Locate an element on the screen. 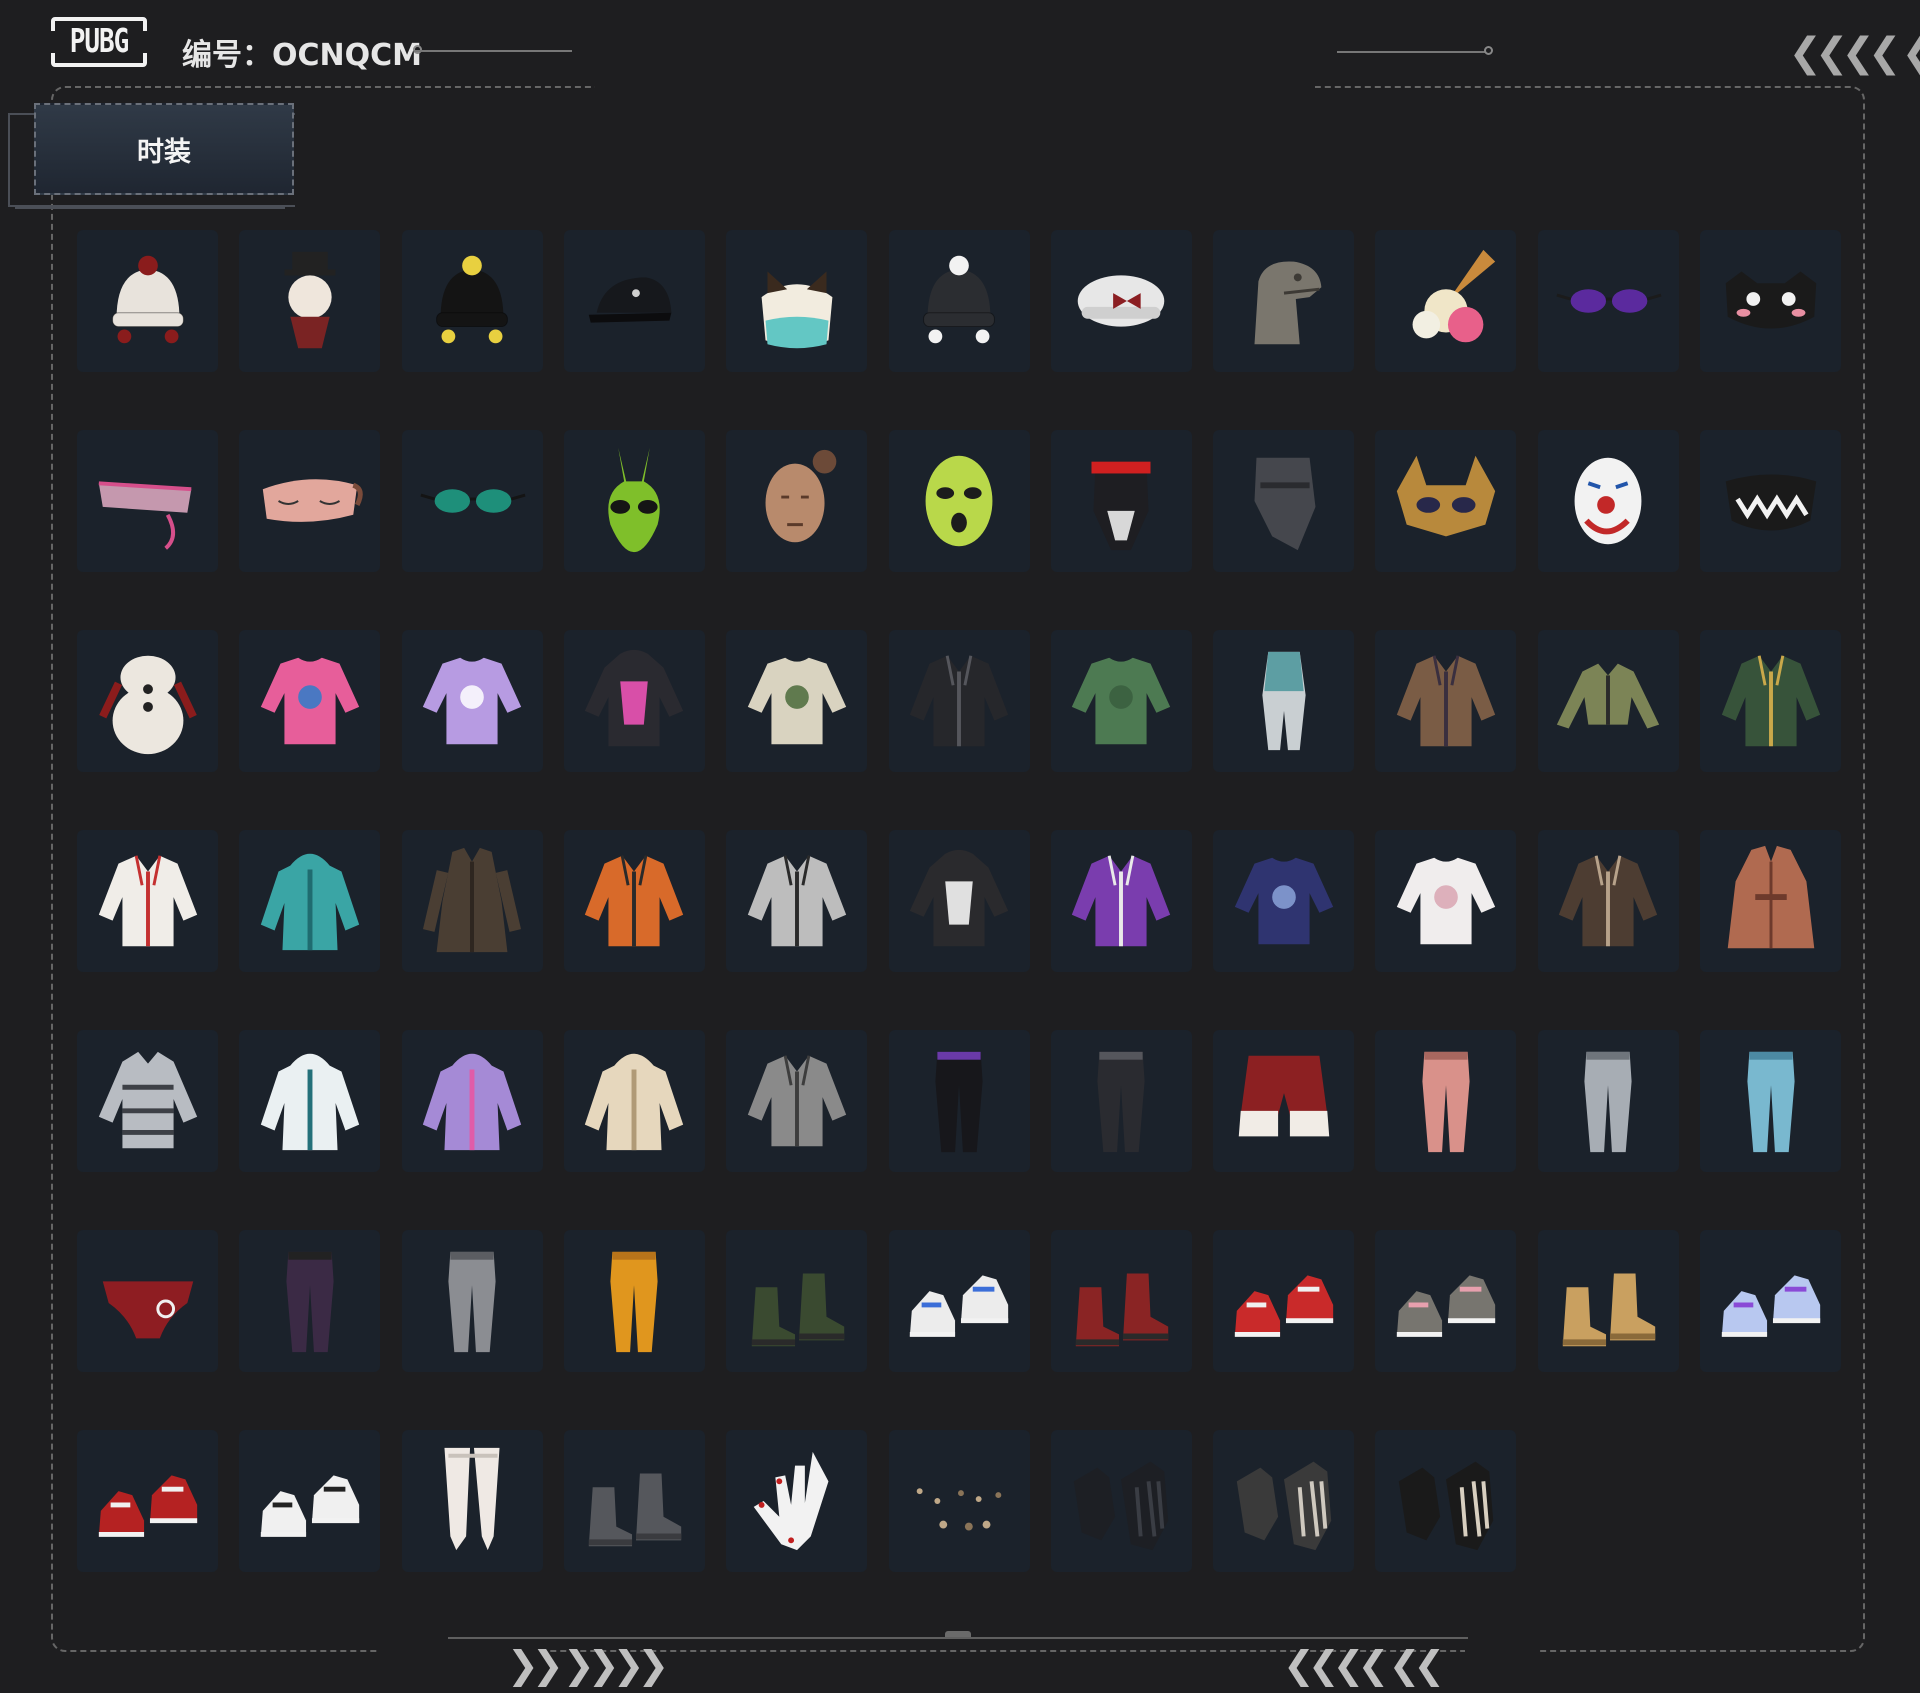 The image size is (1920, 1693). item-slot-alien-mask is located at coordinates (634, 501).